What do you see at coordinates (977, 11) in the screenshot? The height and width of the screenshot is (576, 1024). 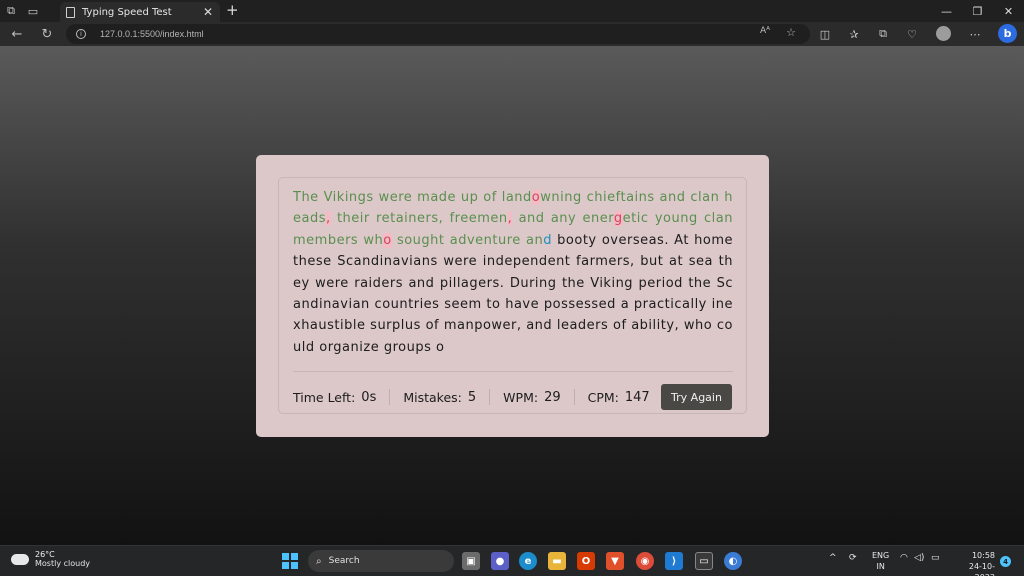 I see `restore-icon: ❐` at bounding box center [977, 11].